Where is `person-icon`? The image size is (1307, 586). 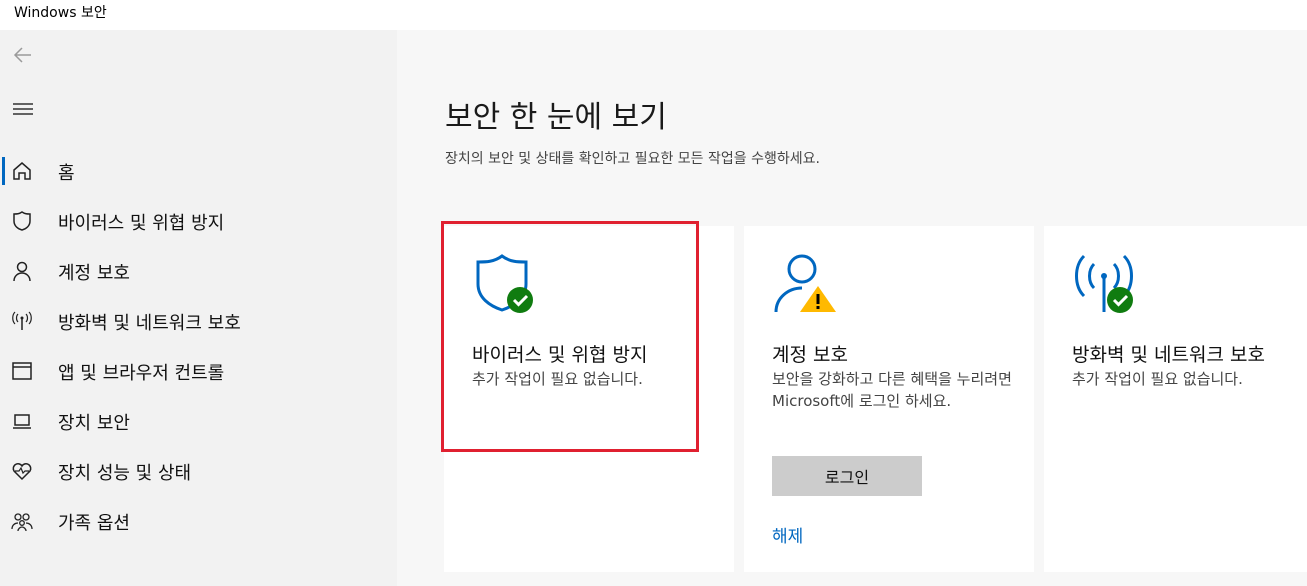
person-icon is located at coordinates (22, 271).